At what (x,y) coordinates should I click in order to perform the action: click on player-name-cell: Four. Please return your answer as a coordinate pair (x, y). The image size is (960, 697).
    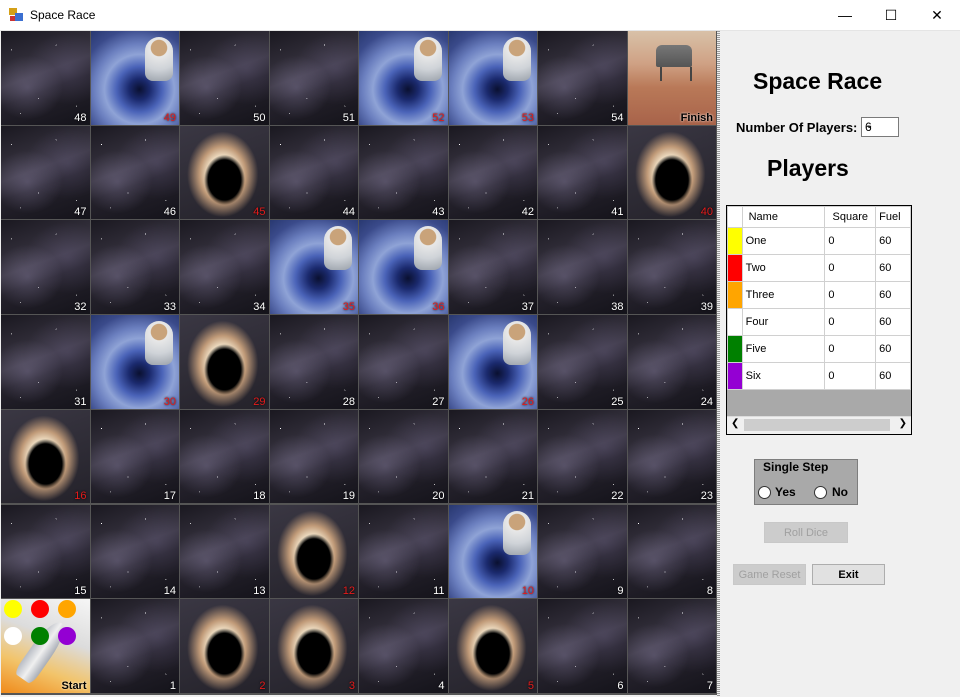
    Looking at the image, I should click on (783, 322).